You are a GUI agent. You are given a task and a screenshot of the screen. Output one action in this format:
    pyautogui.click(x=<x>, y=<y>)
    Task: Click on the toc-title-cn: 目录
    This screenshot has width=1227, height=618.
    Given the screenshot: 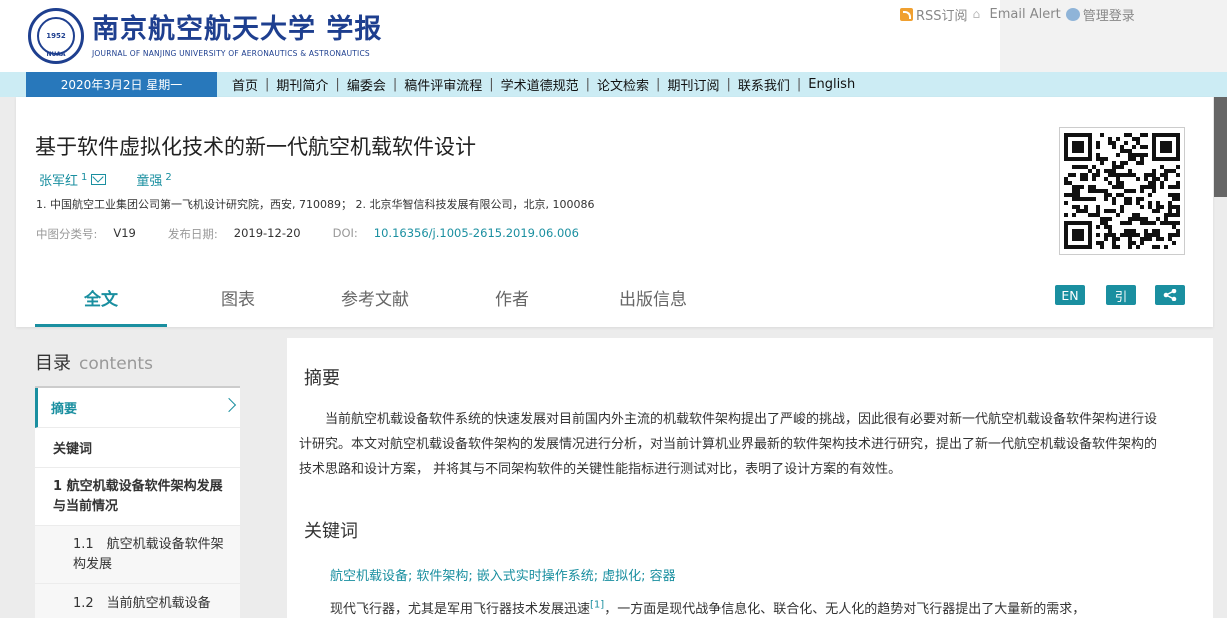 What is the action you would take?
    pyautogui.click(x=53, y=363)
    